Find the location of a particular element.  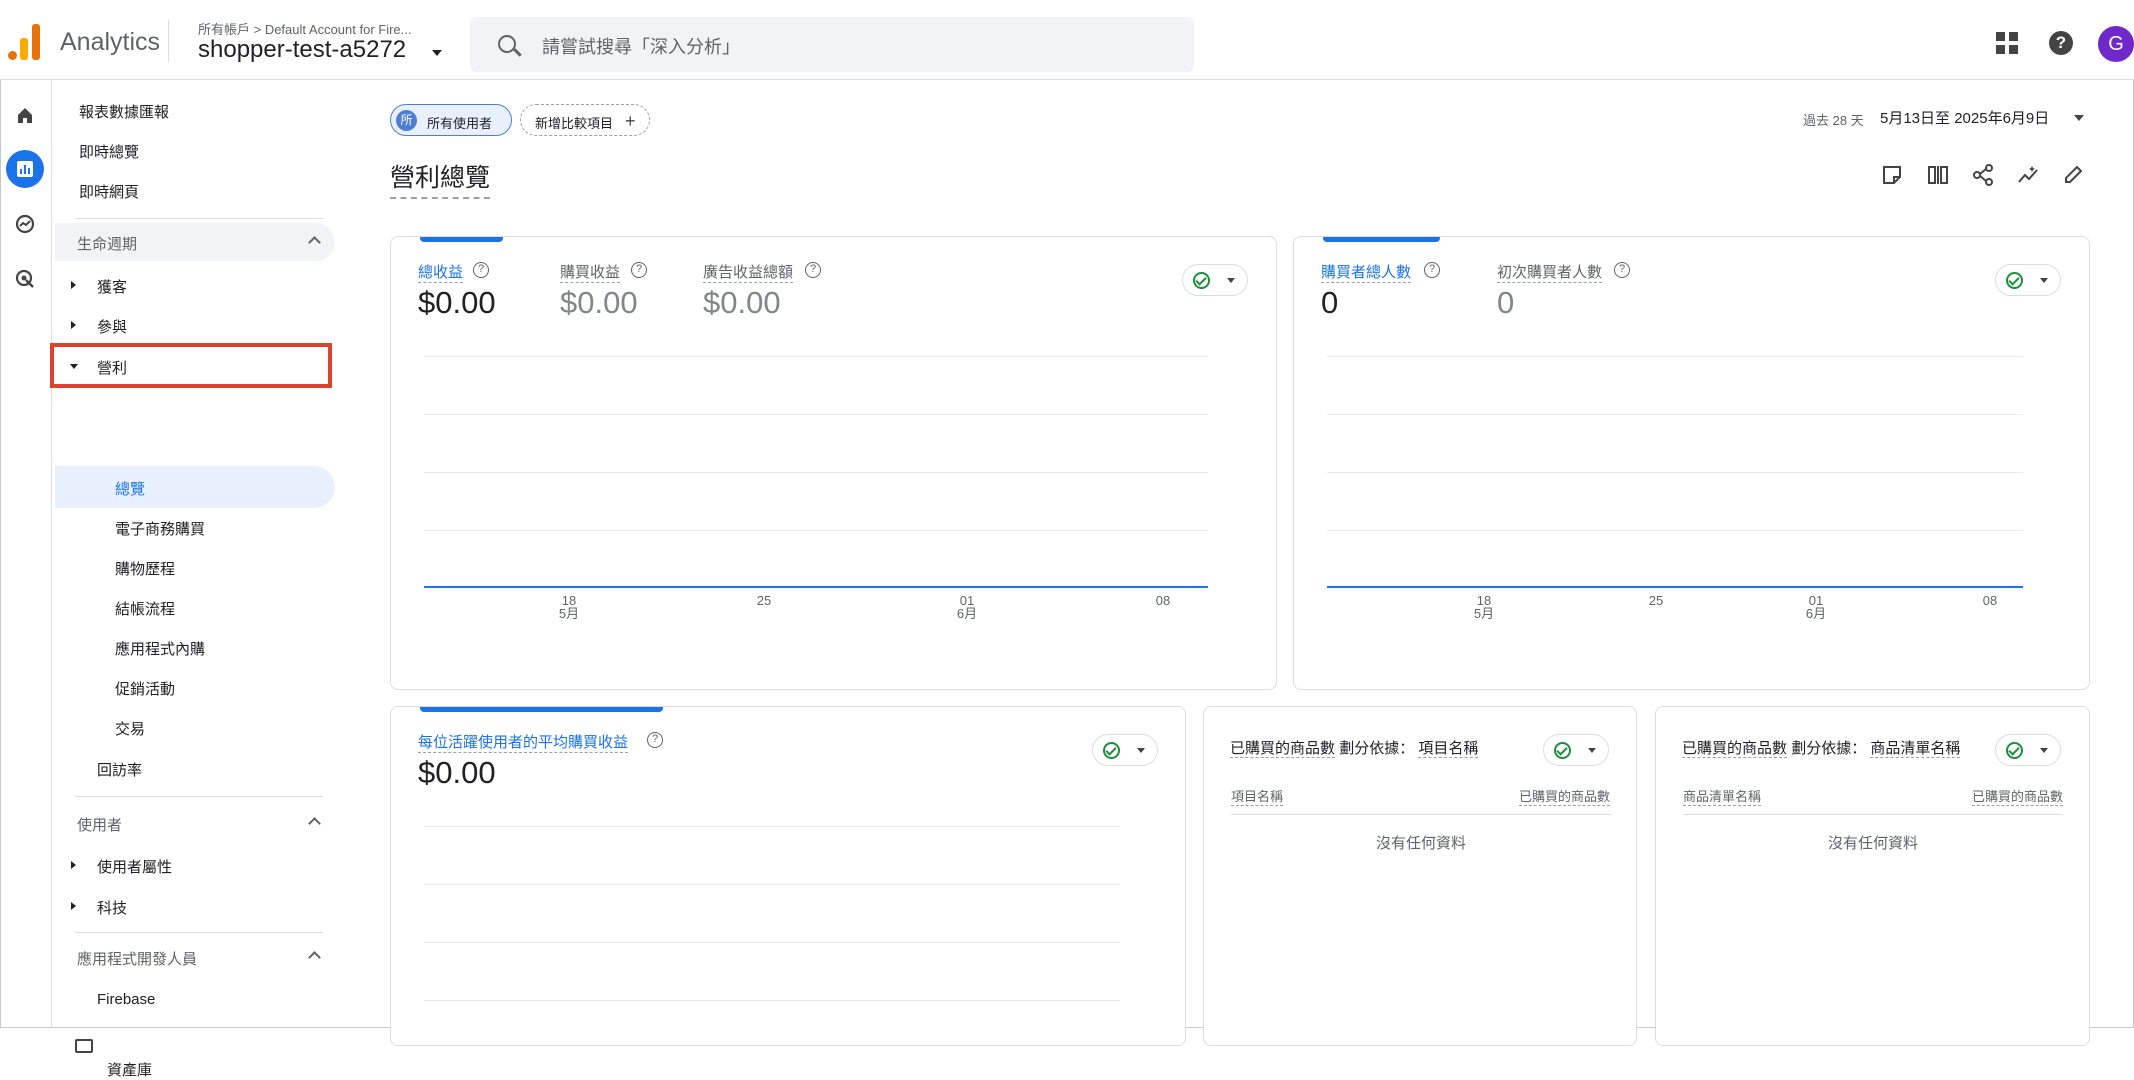

sidebar-item-promotions: 促銷活動 is located at coordinates (145, 688).